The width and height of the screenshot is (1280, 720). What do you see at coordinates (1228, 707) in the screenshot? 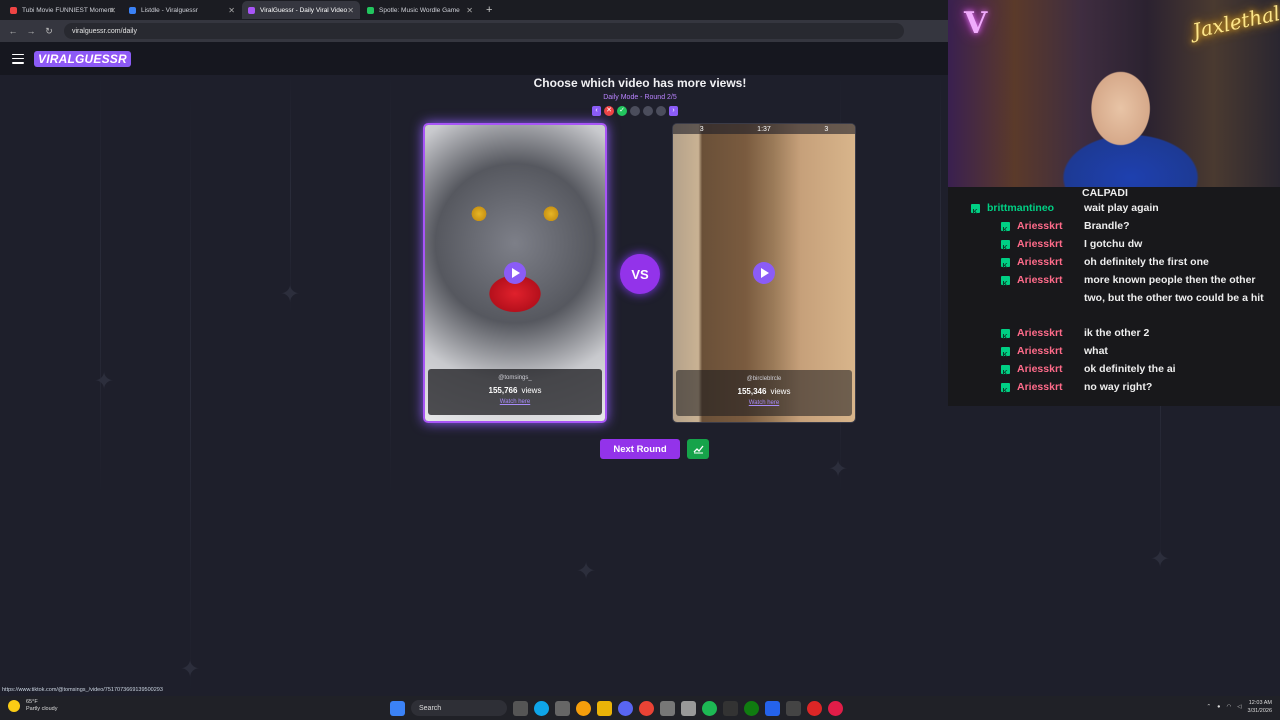
I see `wifi-icon: ◠` at bounding box center [1228, 707].